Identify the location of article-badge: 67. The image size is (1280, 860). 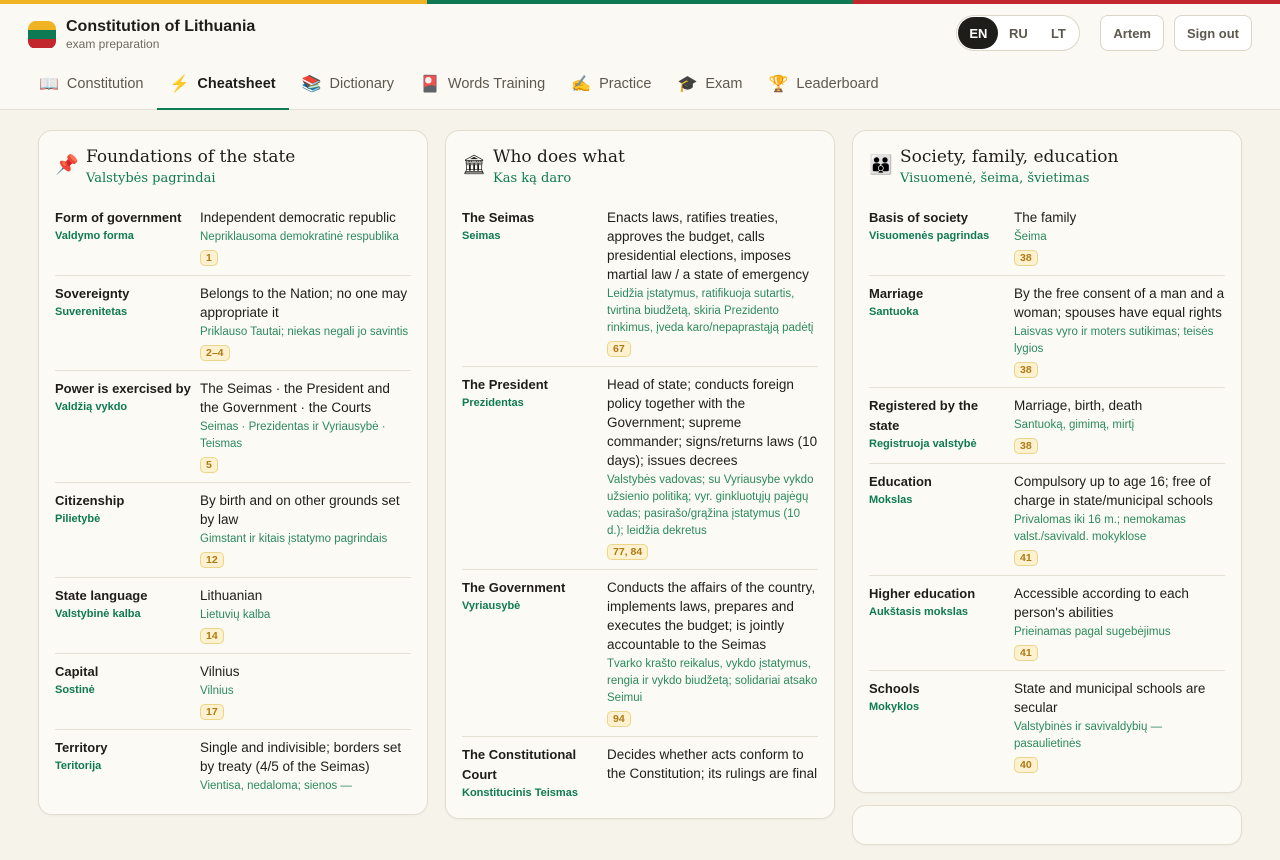
(619, 349).